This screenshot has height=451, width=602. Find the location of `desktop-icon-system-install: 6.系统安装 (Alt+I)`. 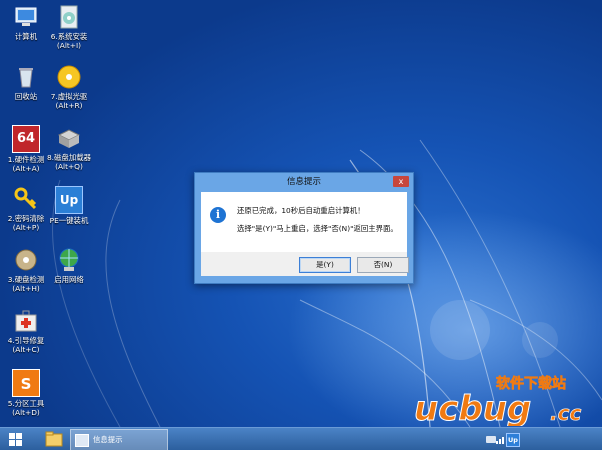

desktop-icon-system-install: 6.系统安装 (Alt+I) is located at coordinates (69, 27).